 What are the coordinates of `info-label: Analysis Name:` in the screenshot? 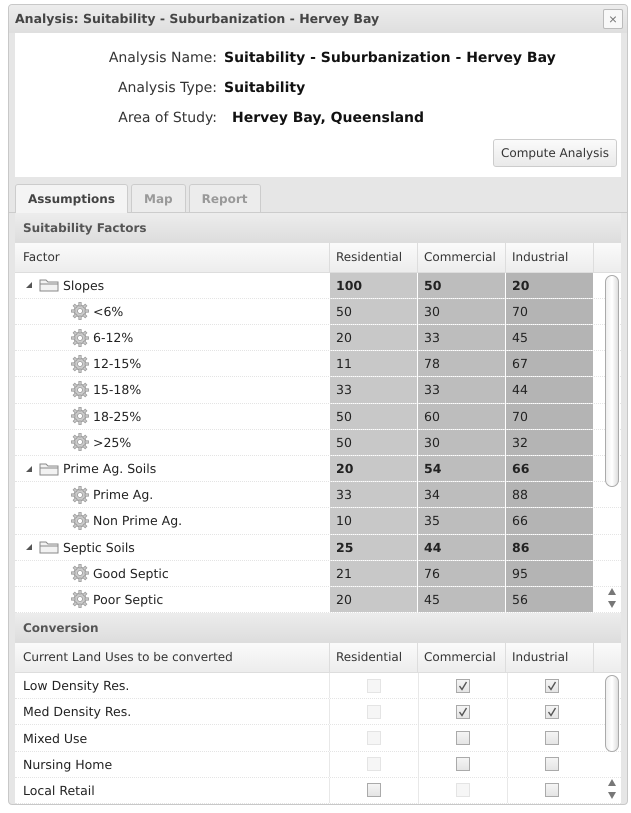 It's located at (163, 58).